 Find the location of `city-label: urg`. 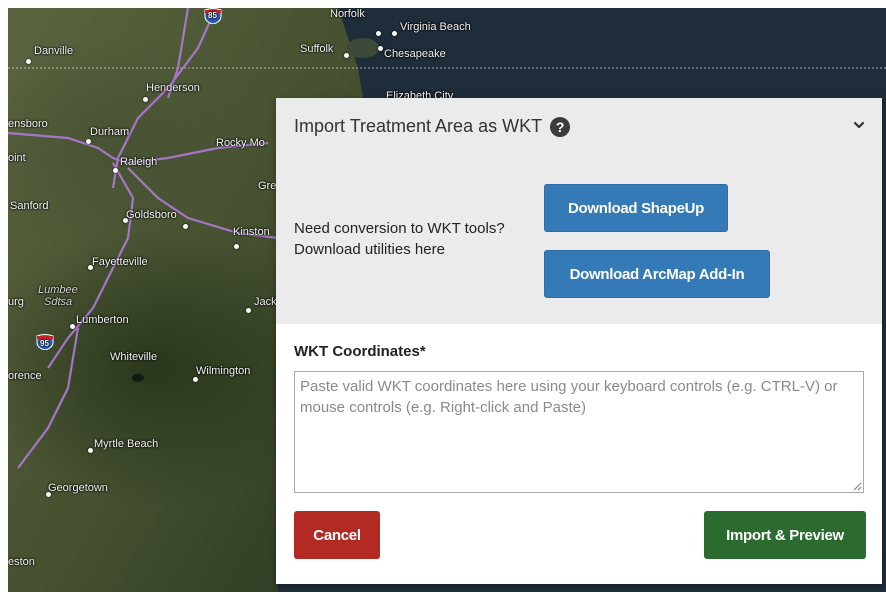

city-label: urg is located at coordinates (16, 302).